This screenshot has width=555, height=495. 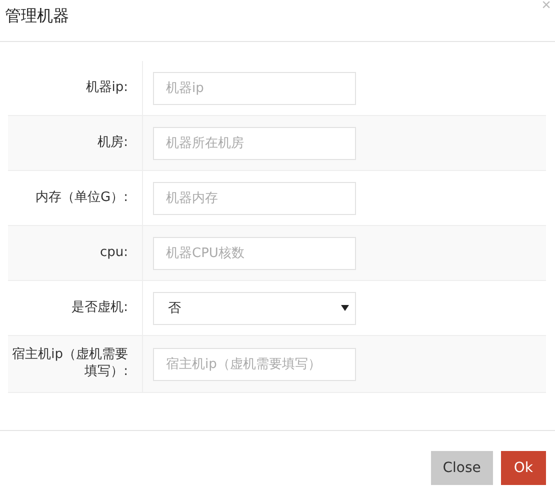 I want to click on input-field: 机器ip, so click(x=254, y=88).